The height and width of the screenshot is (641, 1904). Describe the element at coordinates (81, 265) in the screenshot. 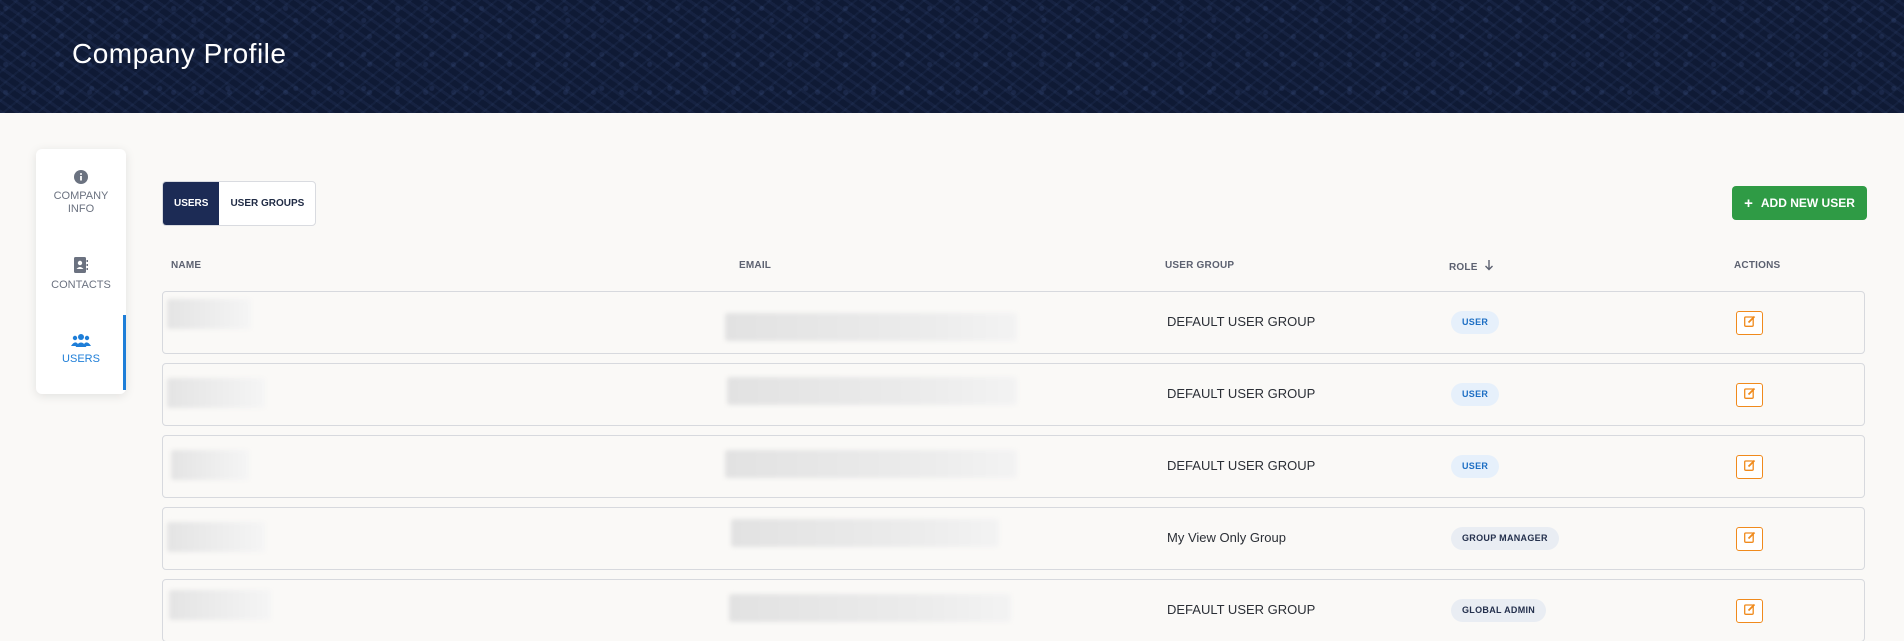

I see `contacts-icon` at that location.